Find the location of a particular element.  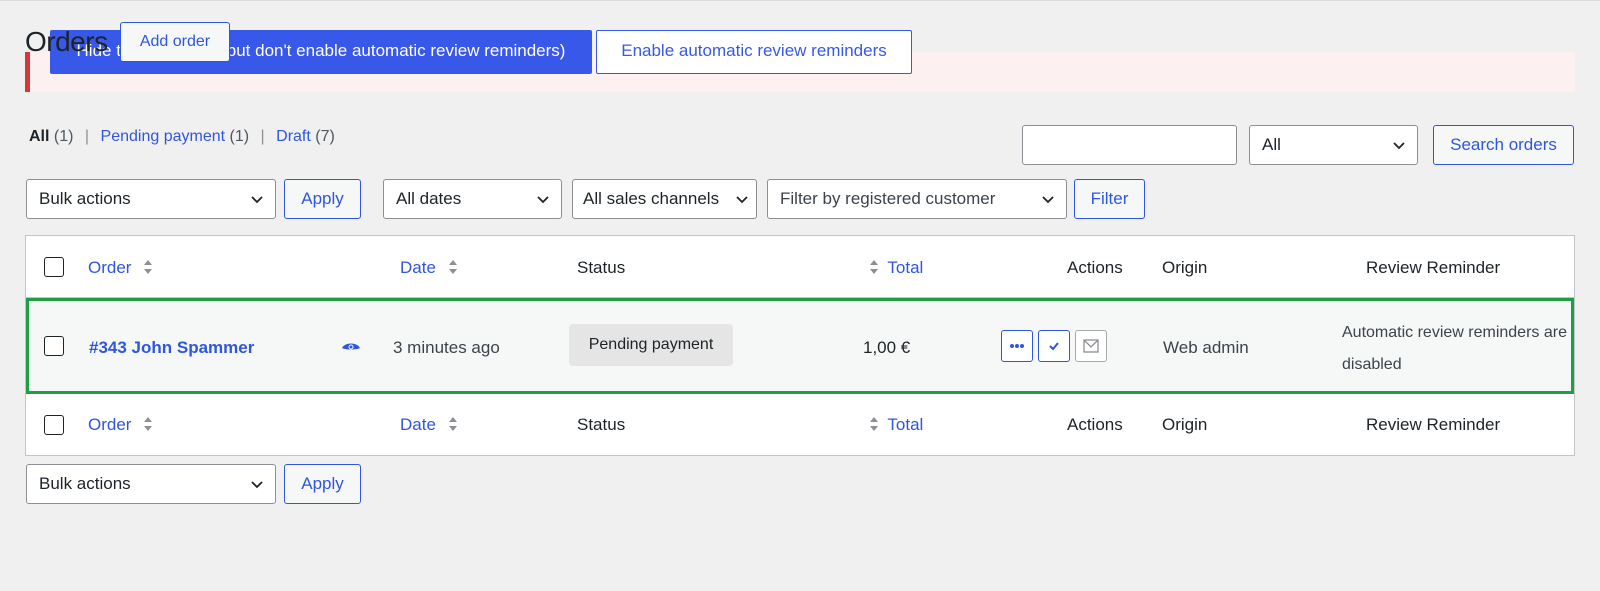

view-draft-link: Draft is located at coordinates (293, 136).